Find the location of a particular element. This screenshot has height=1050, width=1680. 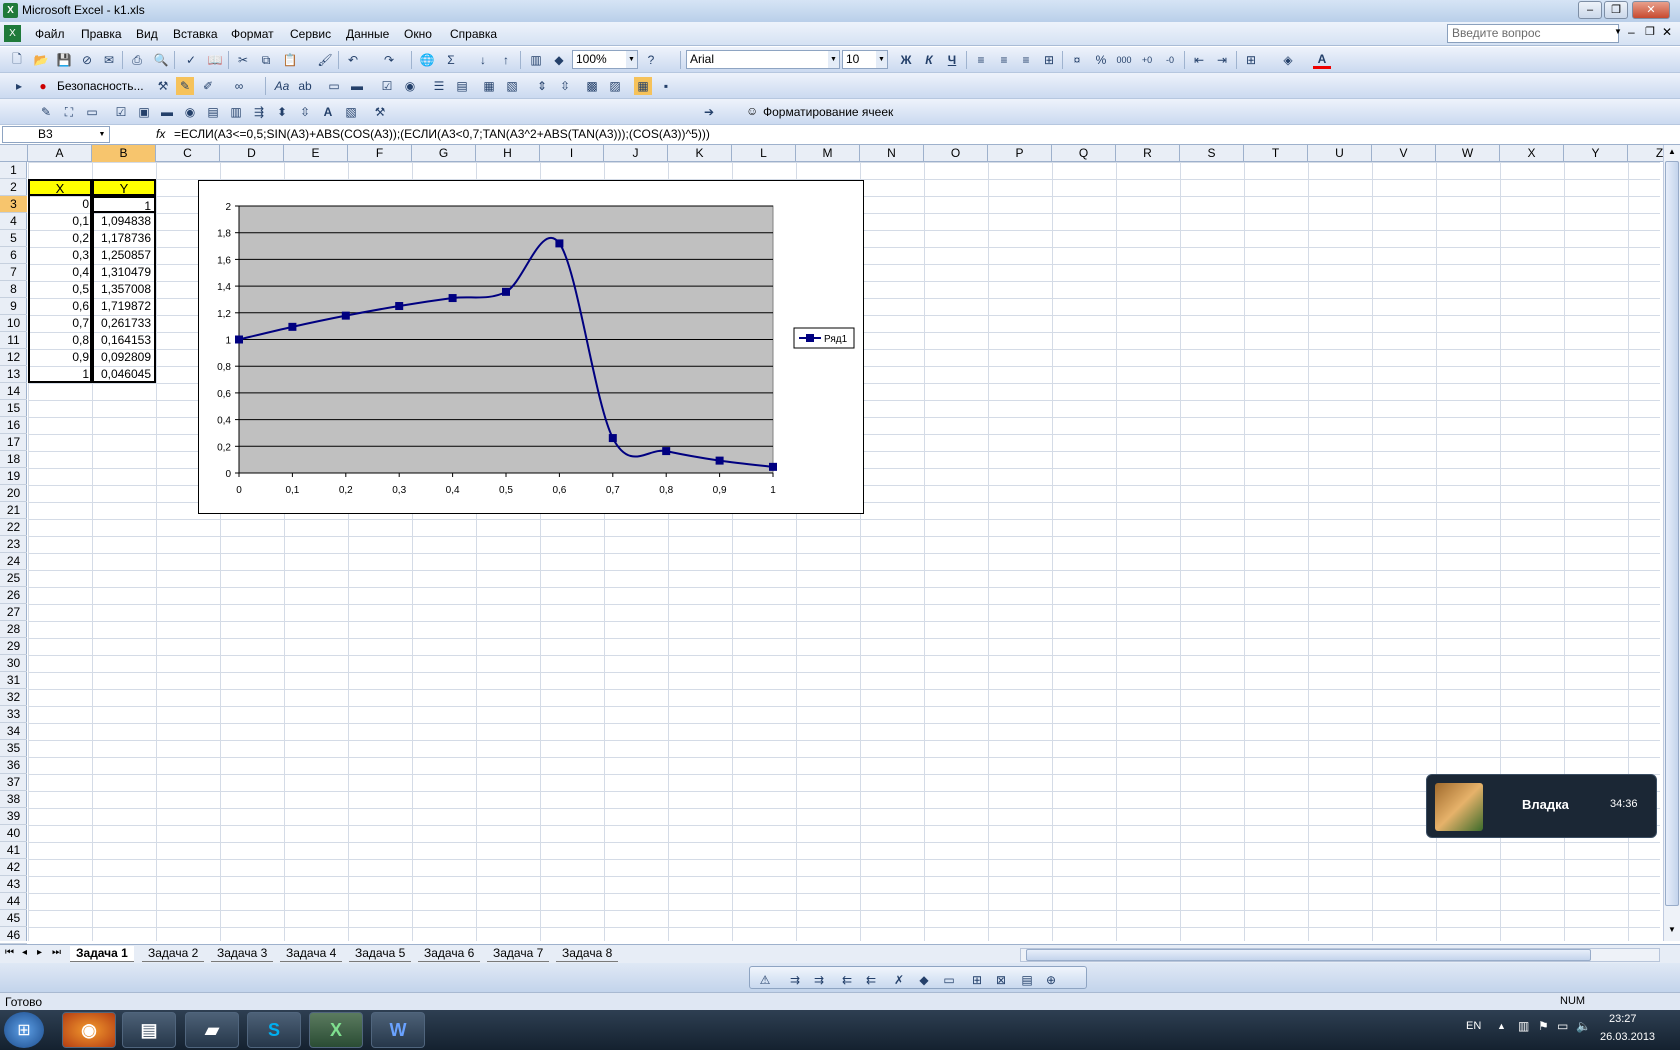

name-box: B3 ▼ is located at coordinates (56, 134).